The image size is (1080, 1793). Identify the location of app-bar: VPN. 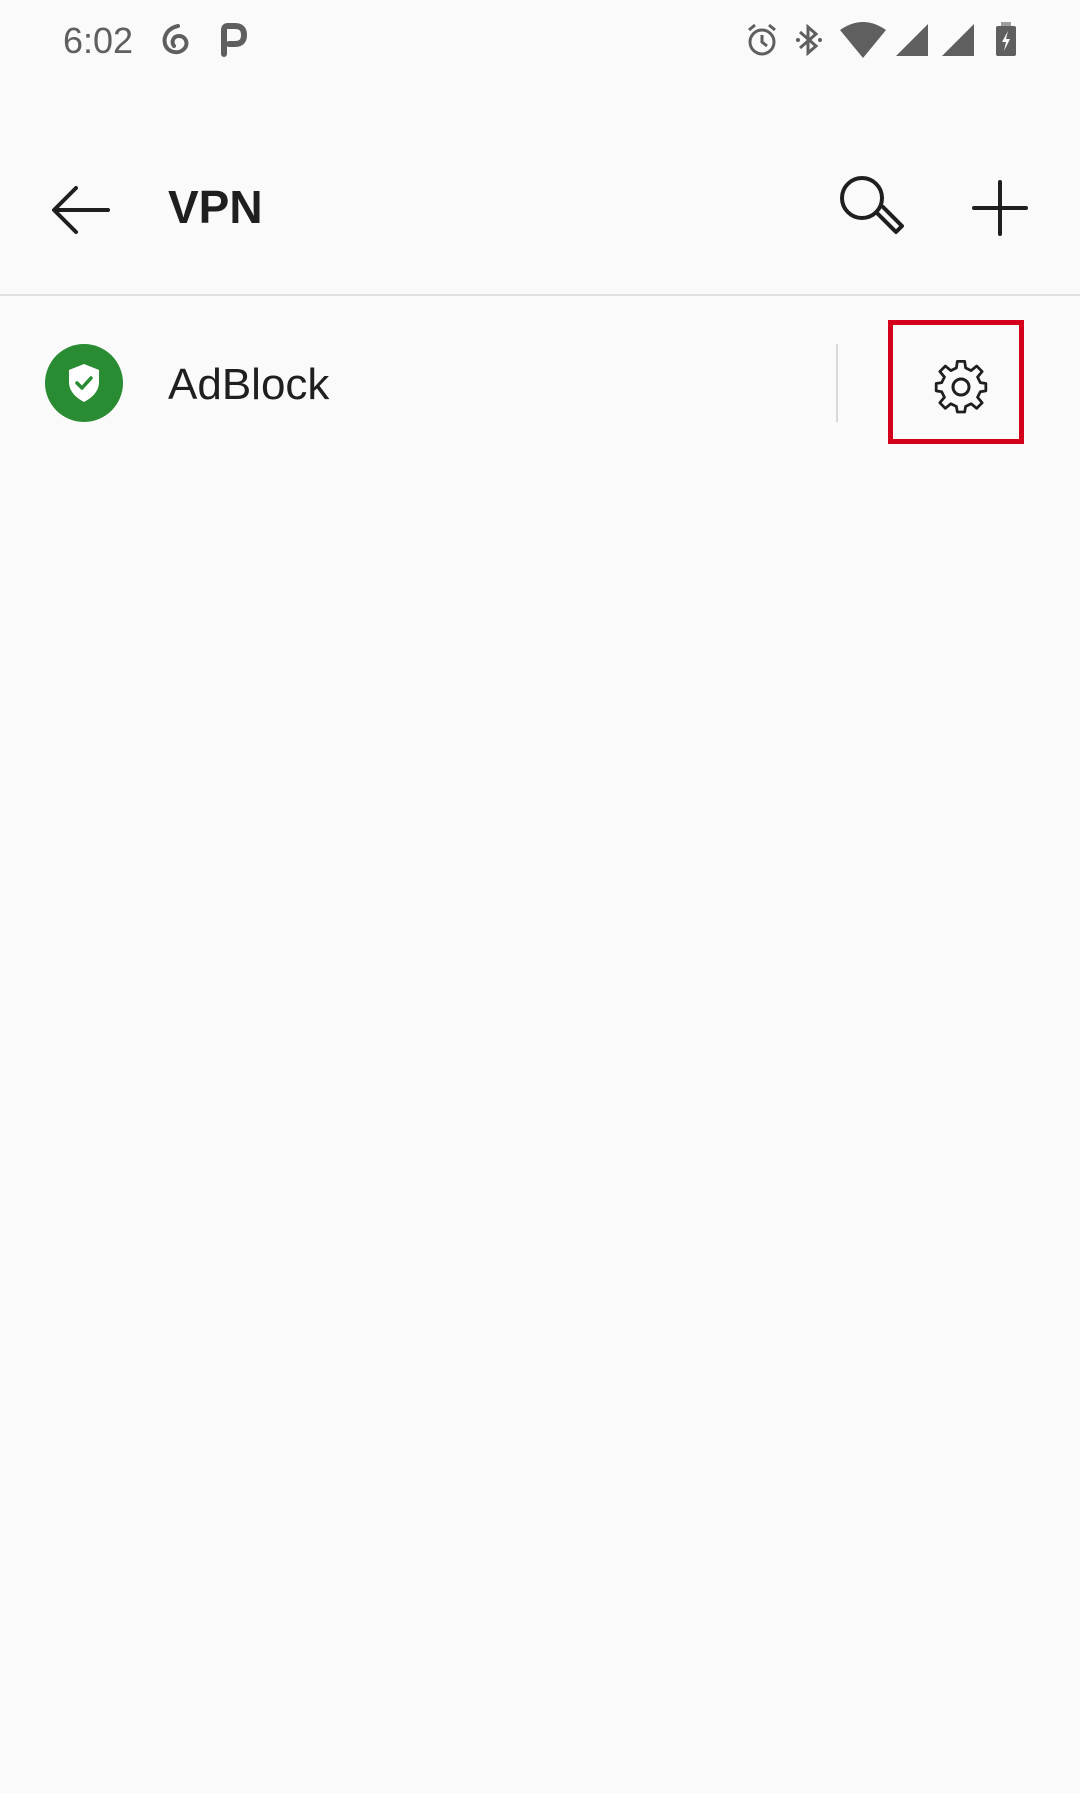
(540, 189).